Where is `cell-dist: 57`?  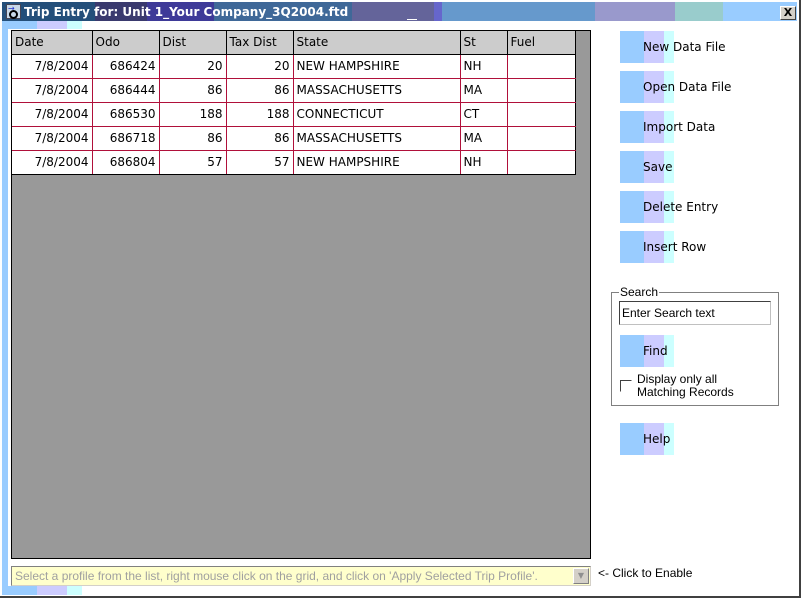
cell-dist: 57 is located at coordinates (193, 162).